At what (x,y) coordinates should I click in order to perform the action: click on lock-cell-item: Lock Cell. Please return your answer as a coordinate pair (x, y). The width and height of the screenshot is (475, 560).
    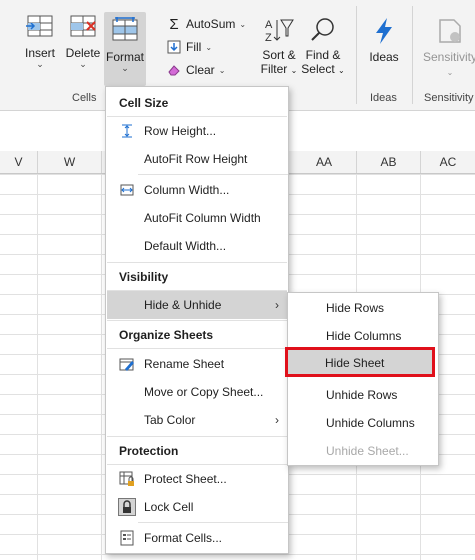
    Looking at the image, I should click on (197, 507).